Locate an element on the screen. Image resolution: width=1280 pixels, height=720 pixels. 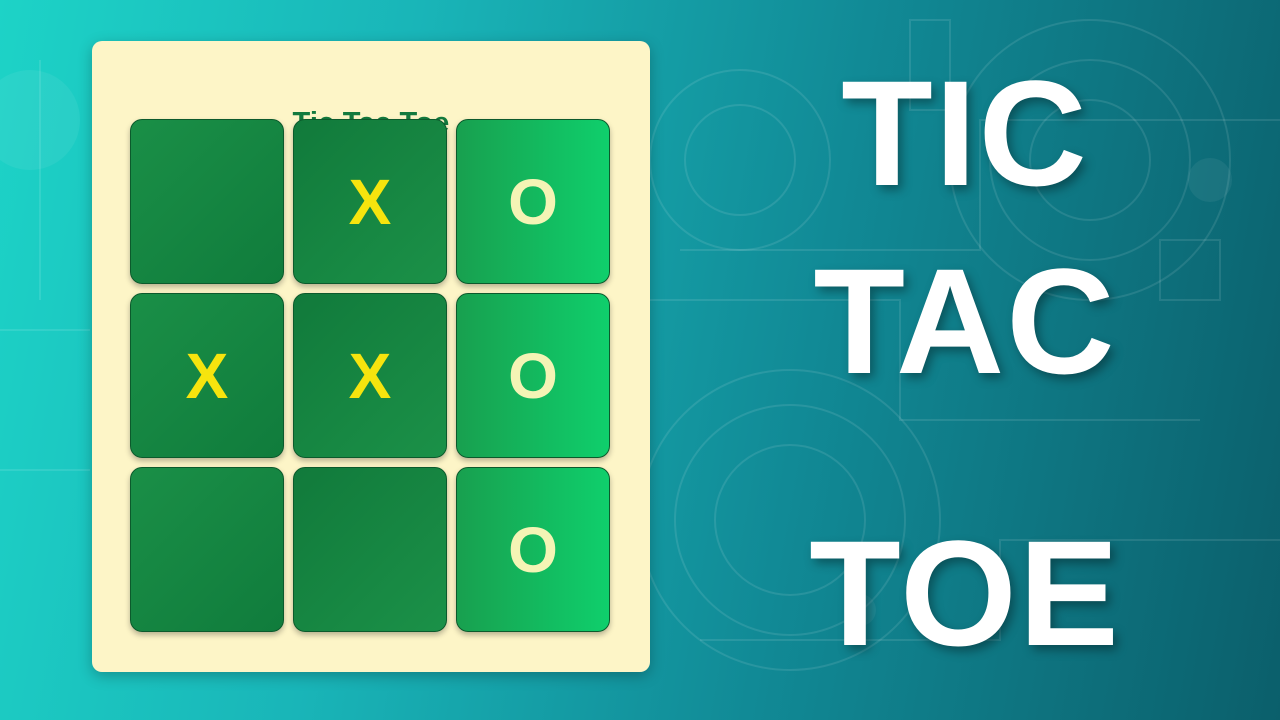
board-cell-5: X is located at coordinates (370, 375).